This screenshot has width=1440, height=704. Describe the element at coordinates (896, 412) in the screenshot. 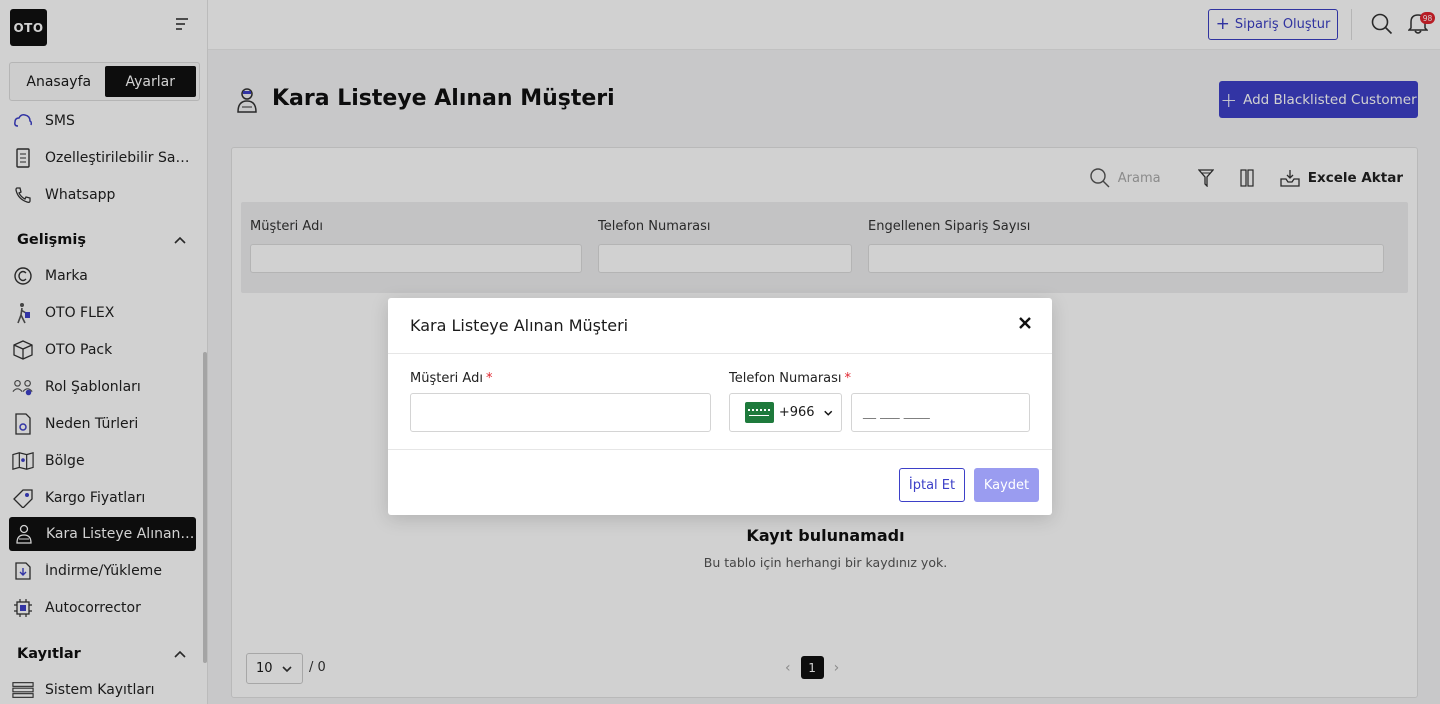

I see `phone-placeholder: __ ___ ____` at that location.